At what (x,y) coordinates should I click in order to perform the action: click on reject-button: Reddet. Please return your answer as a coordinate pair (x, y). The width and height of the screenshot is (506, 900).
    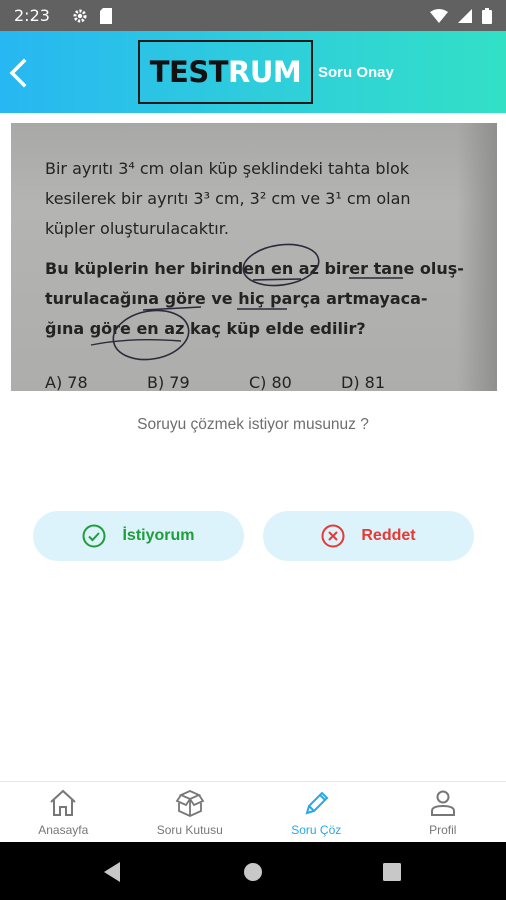
    Looking at the image, I should click on (368, 536).